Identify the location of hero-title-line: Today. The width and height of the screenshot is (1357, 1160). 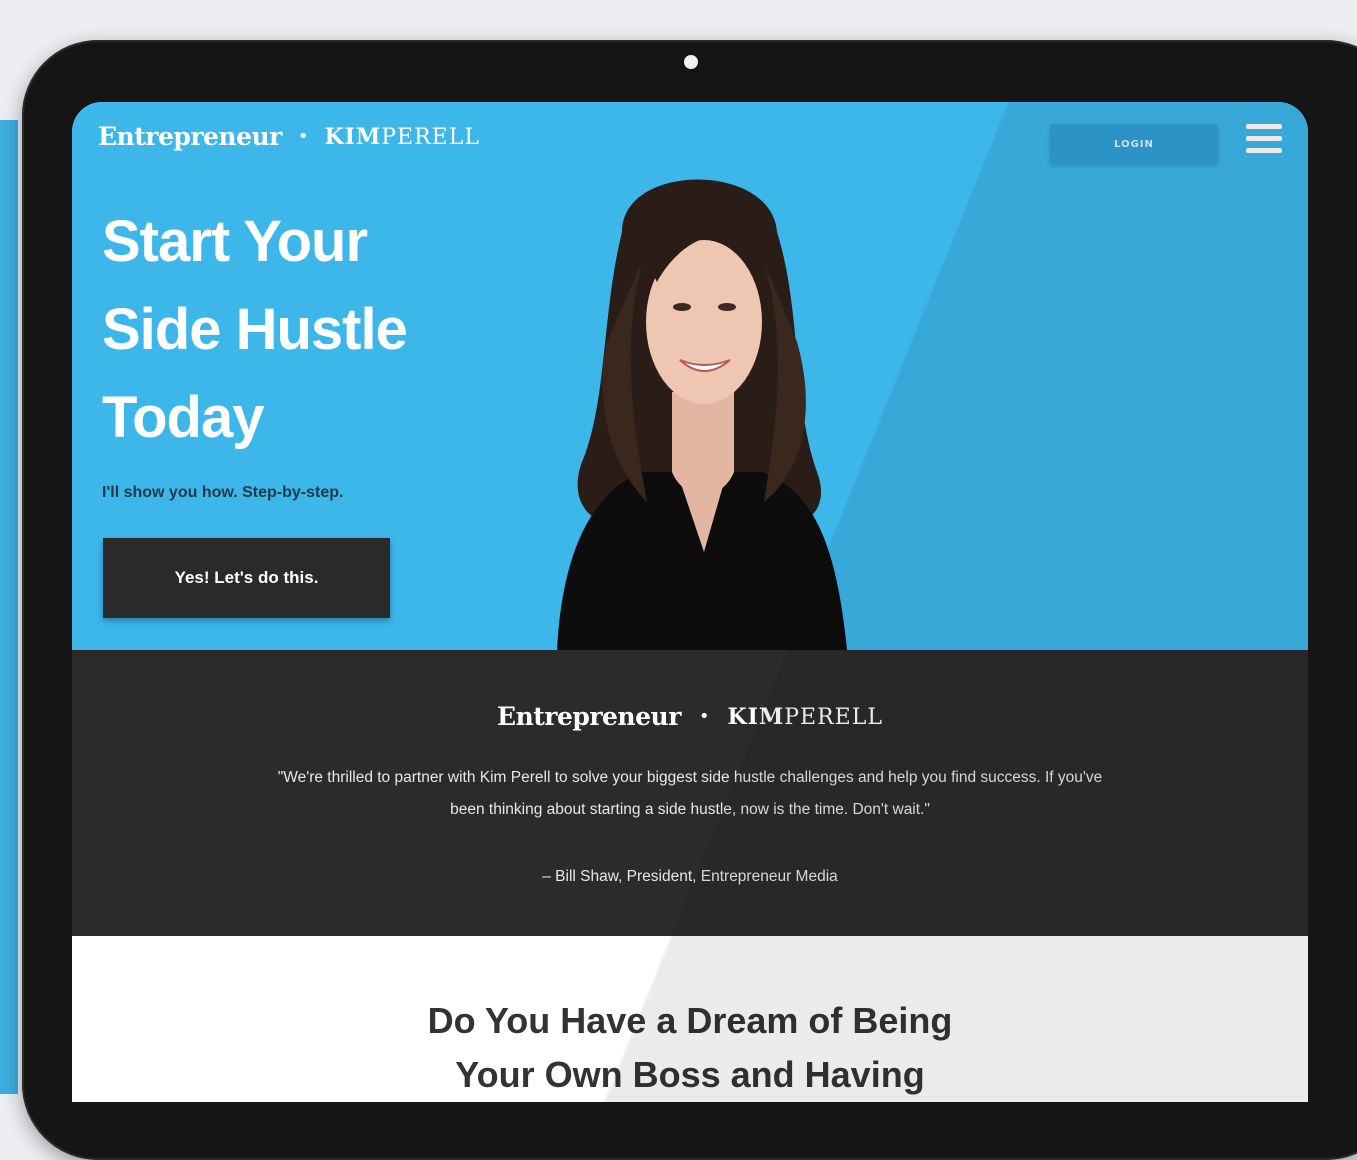
(183, 417).